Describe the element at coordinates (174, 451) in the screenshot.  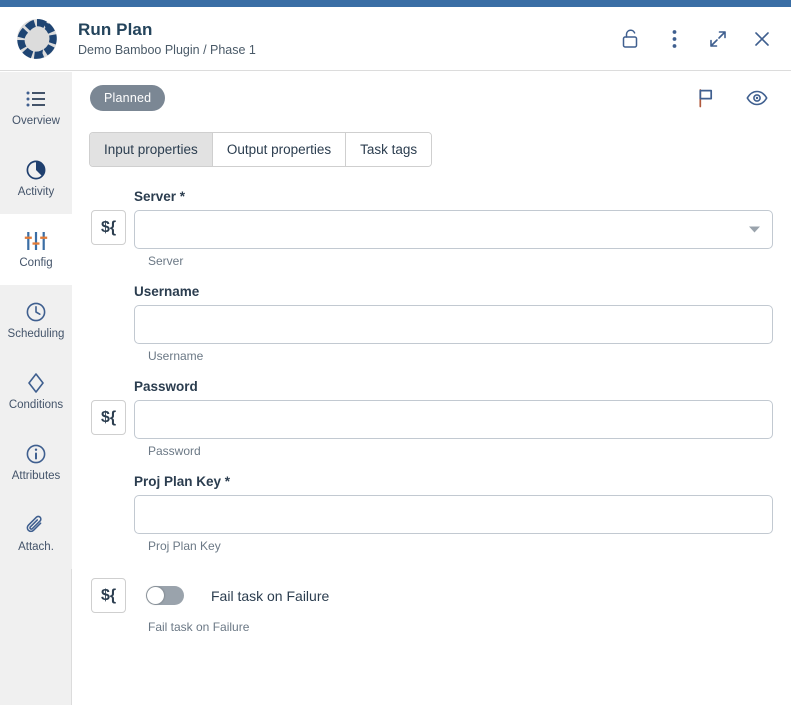
I see `password-help: Password` at that location.